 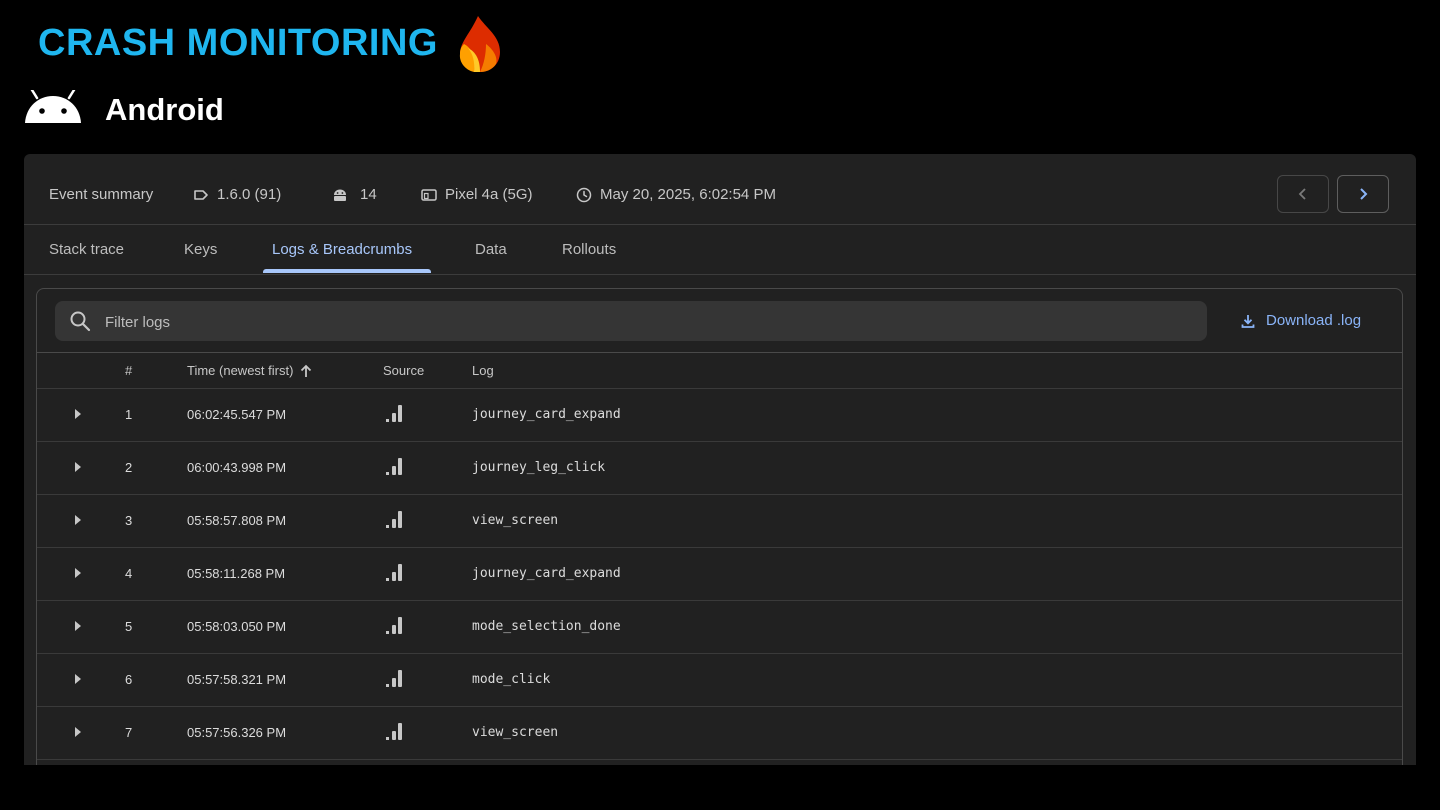 I want to click on device-model: Pixel 4a (5G), so click(x=477, y=194).